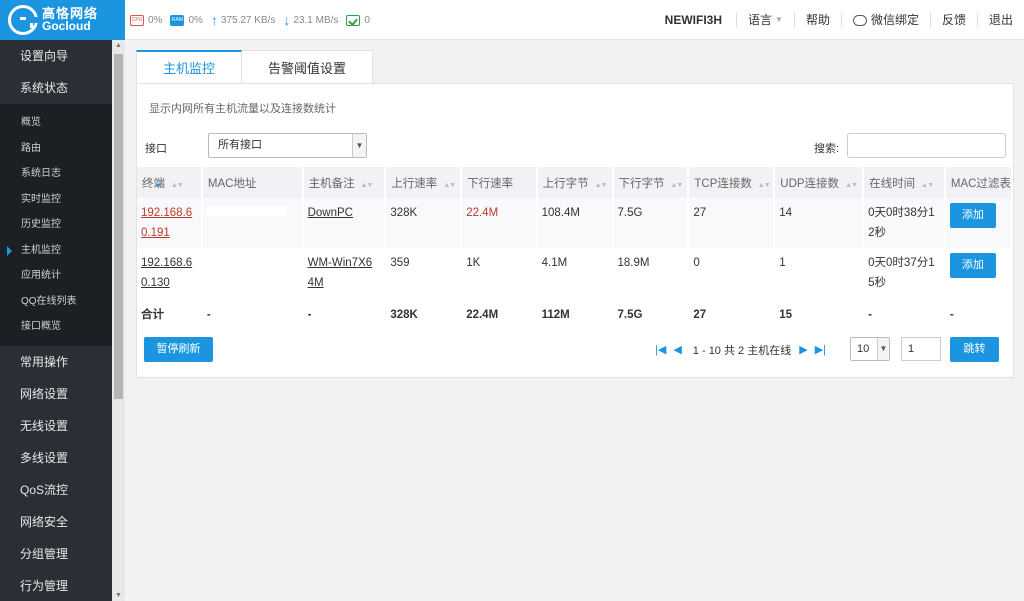 The height and width of the screenshot is (601, 1024). I want to click on sidebar-item-common-ops: 常用操作, so click(56, 361).